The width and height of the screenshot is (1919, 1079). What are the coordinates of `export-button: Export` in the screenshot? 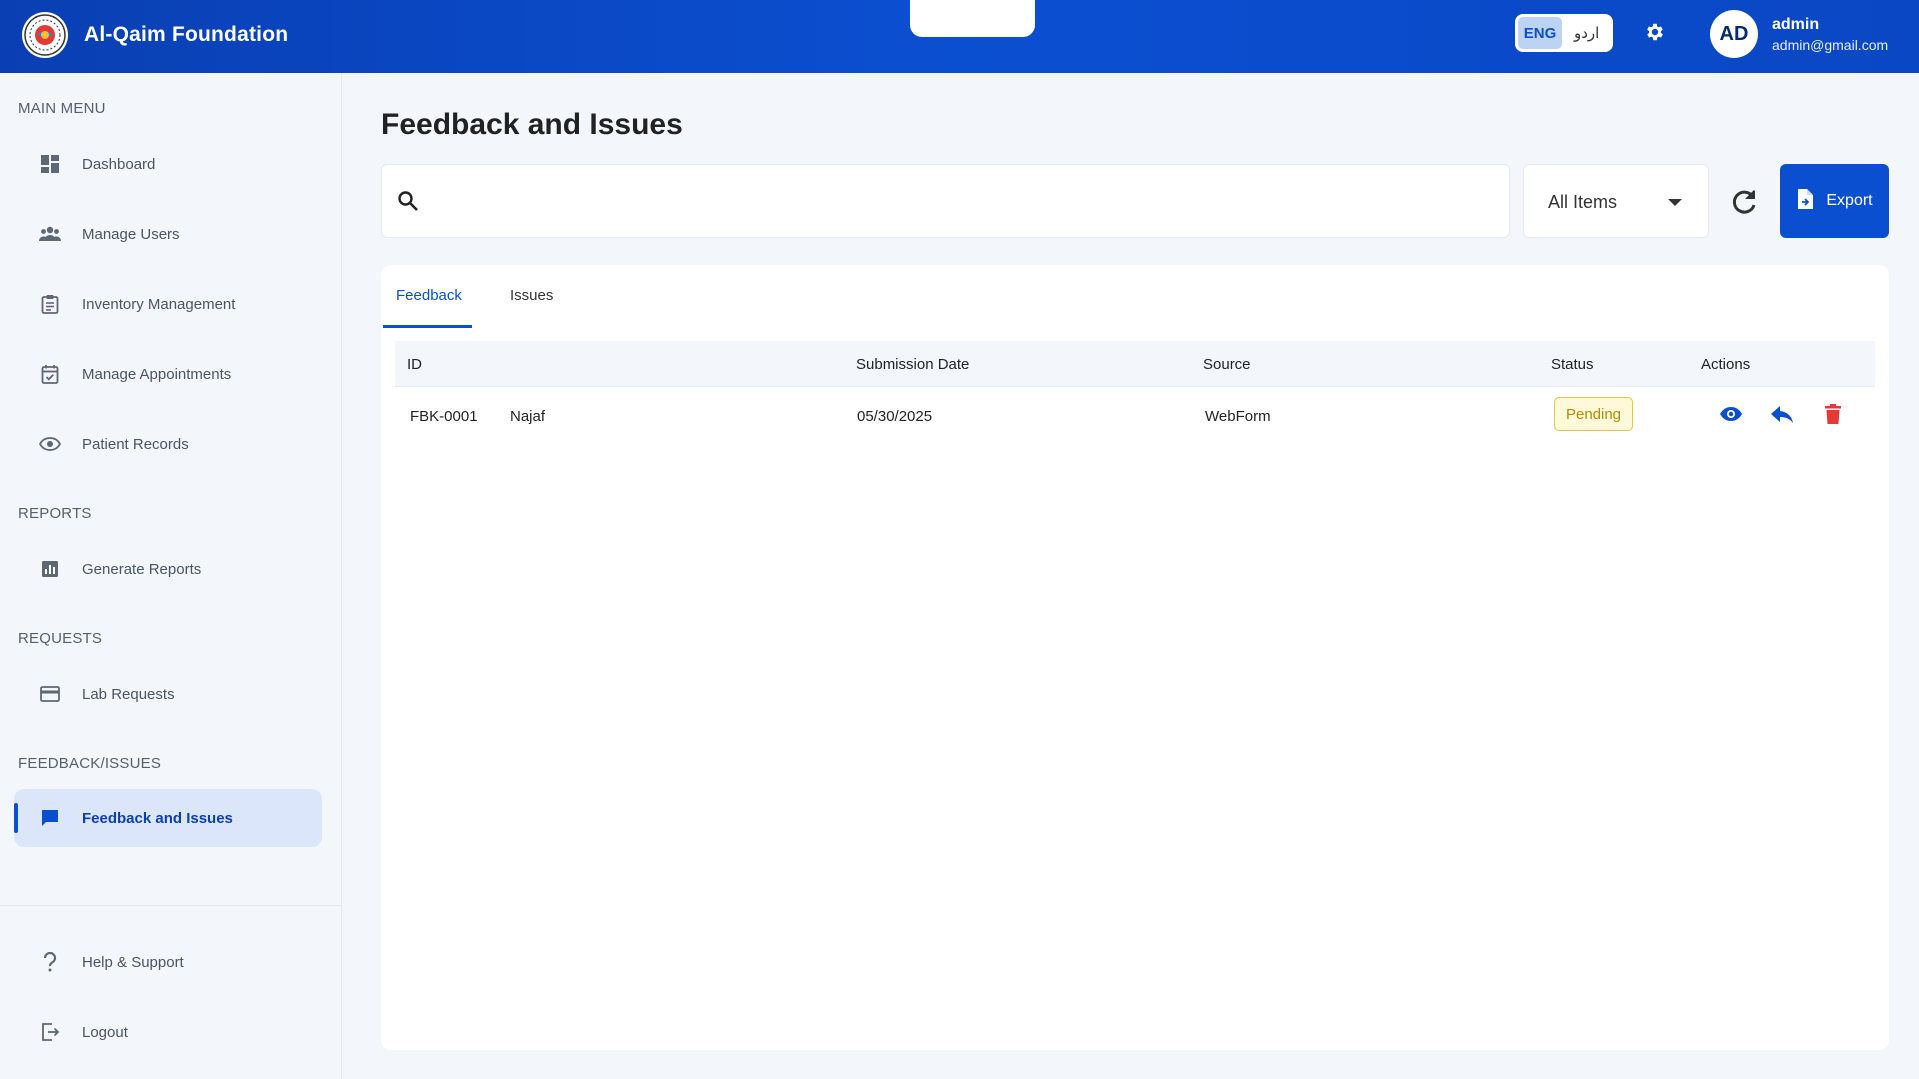 It's located at (1834, 201).